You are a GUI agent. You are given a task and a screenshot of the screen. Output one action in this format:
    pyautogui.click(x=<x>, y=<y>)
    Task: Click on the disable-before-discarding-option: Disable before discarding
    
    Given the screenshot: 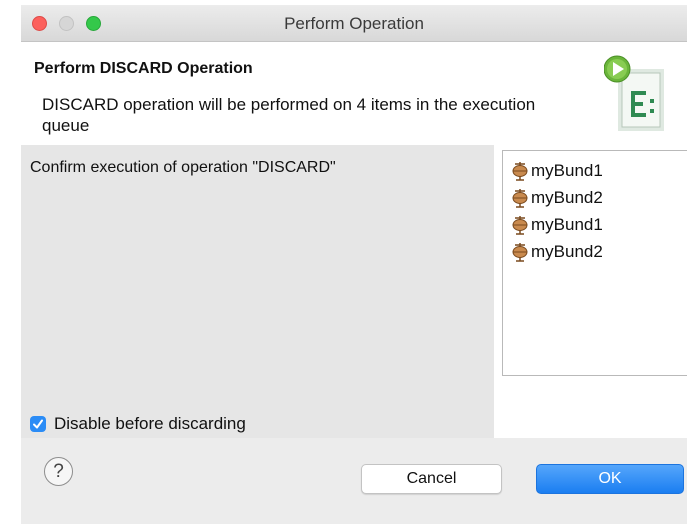 What is the action you would take?
    pyautogui.click(x=138, y=424)
    